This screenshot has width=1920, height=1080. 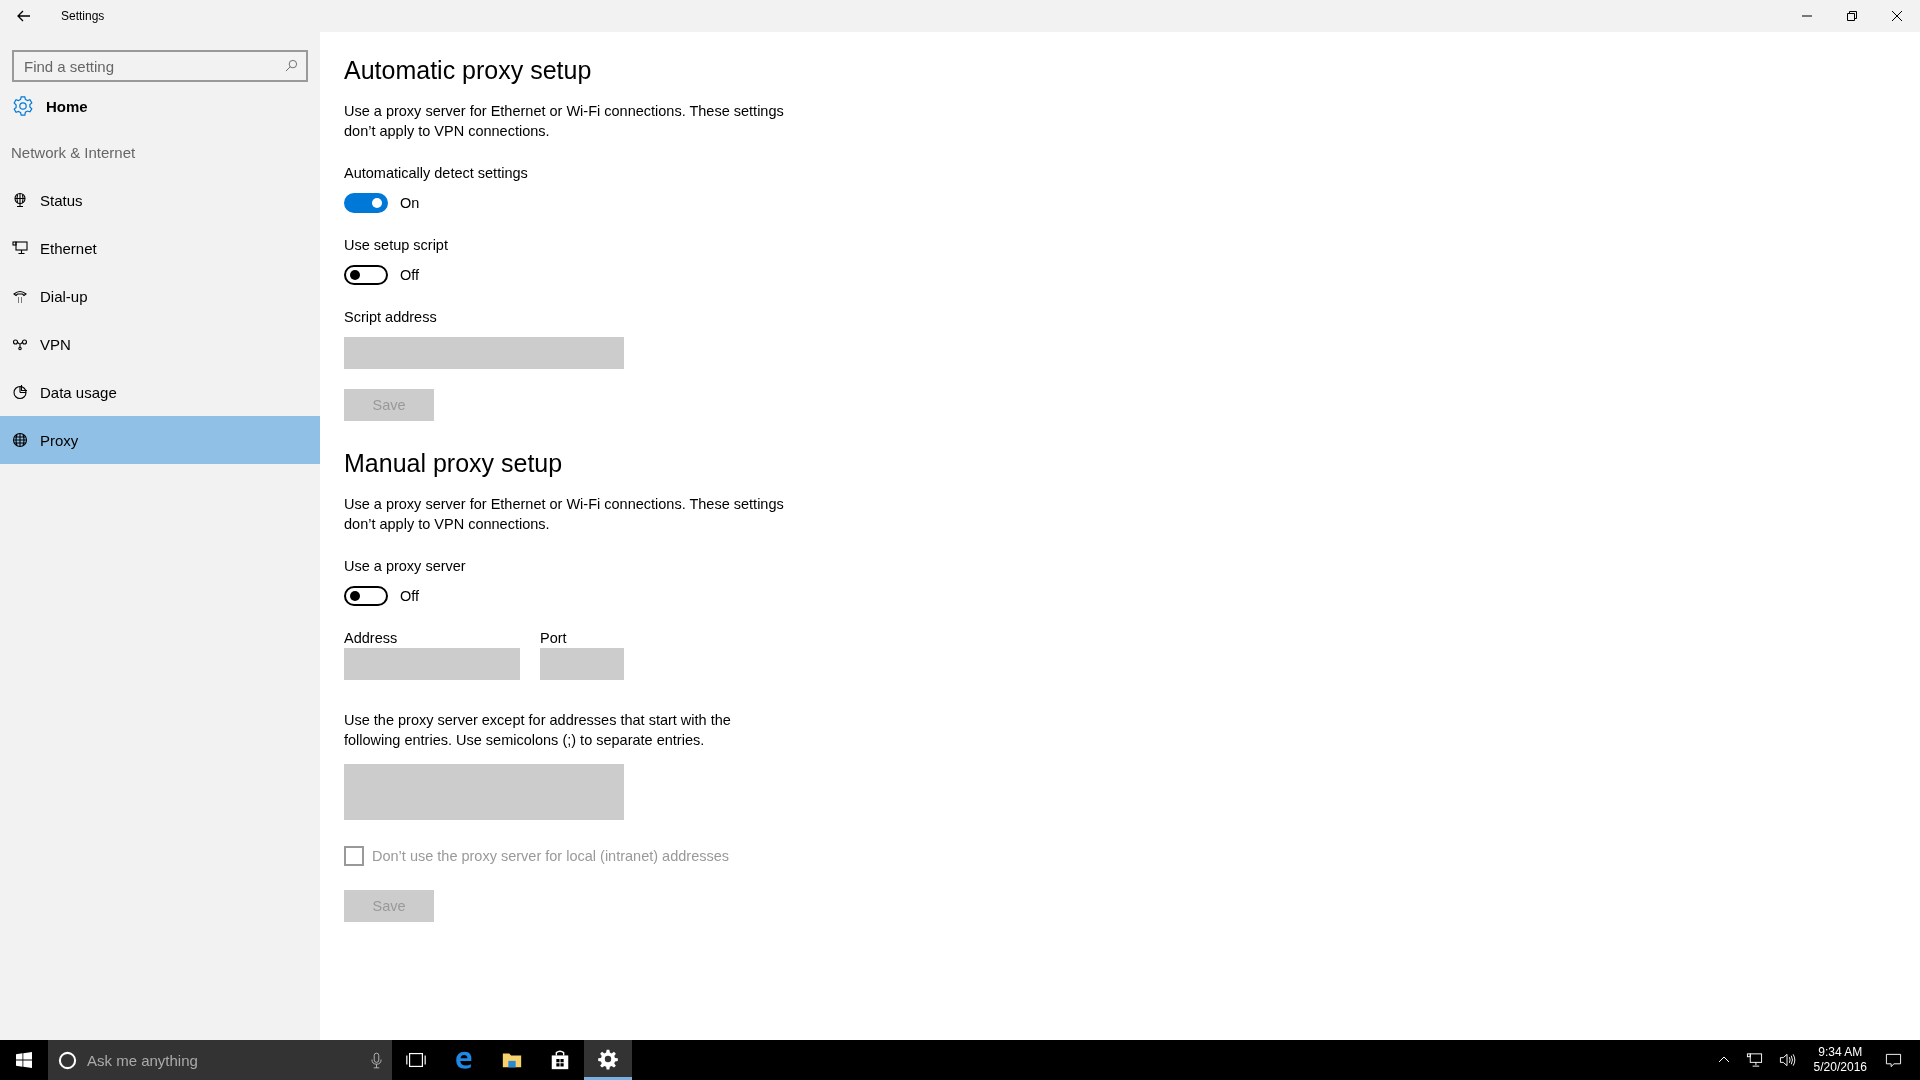 What do you see at coordinates (67, 1060) in the screenshot?
I see `circle-icon` at bounding box center [67, 1060].